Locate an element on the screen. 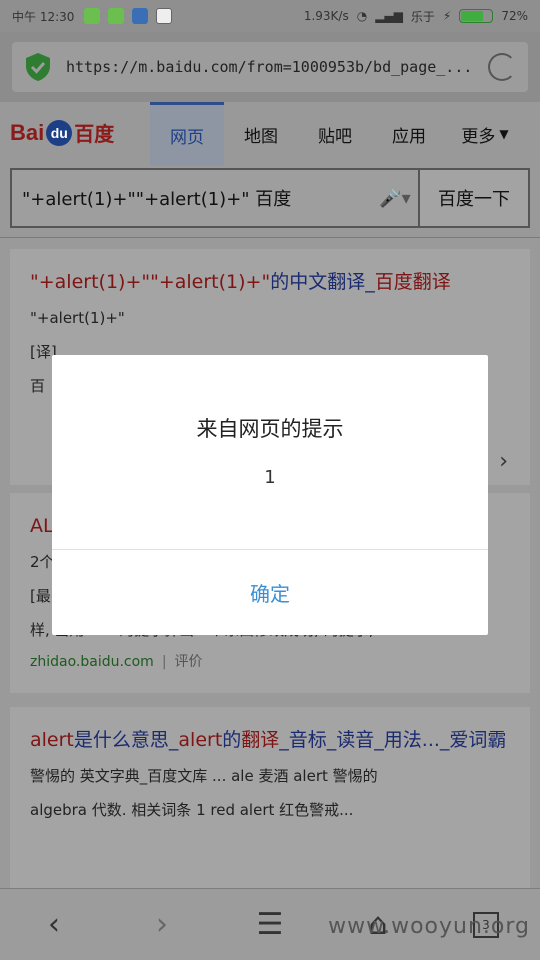 The height and width of the screenshot is (960, 540). search-box: "+alert(1)+""+alert(1)+" 百度 🎤▾ 百度一下 is located at coordinates (270, 198).